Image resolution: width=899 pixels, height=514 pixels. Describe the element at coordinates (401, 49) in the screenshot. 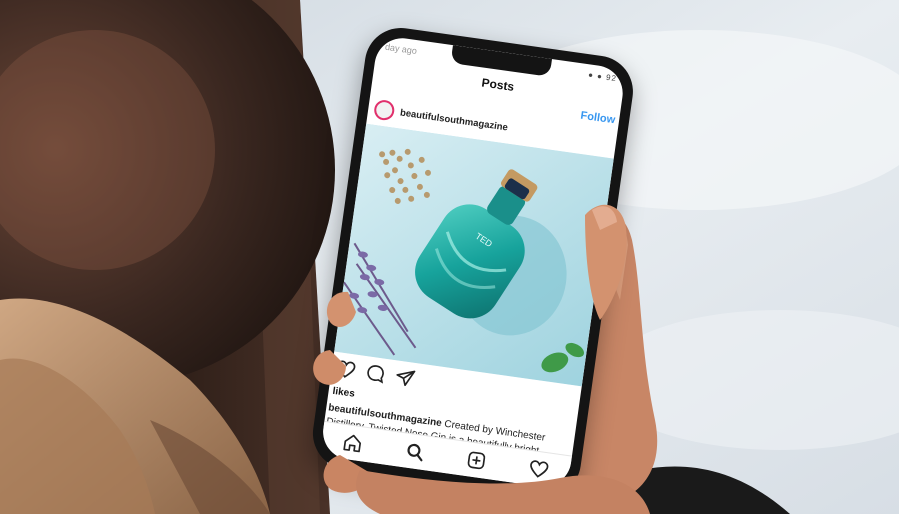

I see `status-time: day ago` at that location.